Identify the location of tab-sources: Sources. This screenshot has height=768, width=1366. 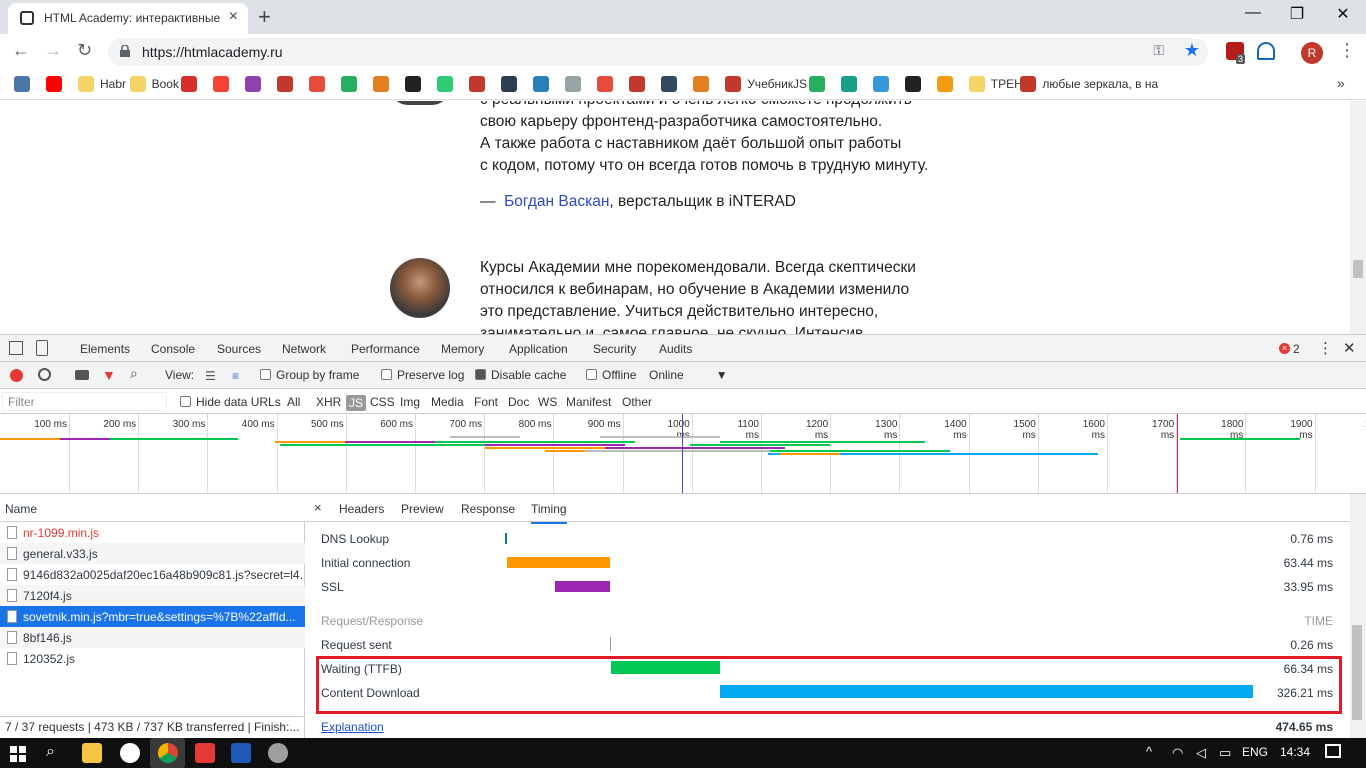
(239, 349).